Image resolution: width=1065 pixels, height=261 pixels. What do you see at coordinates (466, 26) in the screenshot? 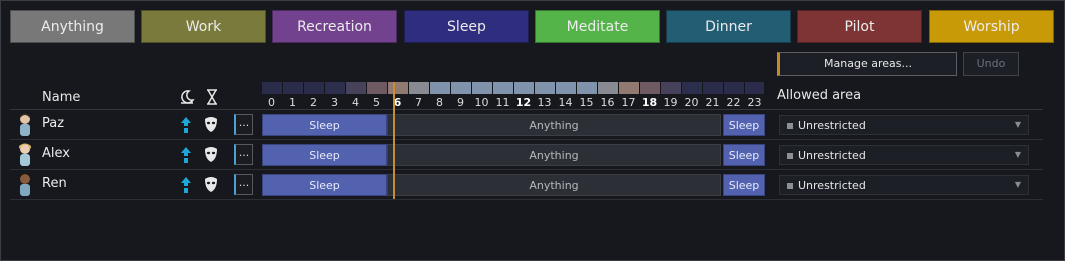
I see `palette-sleep-button: Sleep` at bounding box center [466, 26].